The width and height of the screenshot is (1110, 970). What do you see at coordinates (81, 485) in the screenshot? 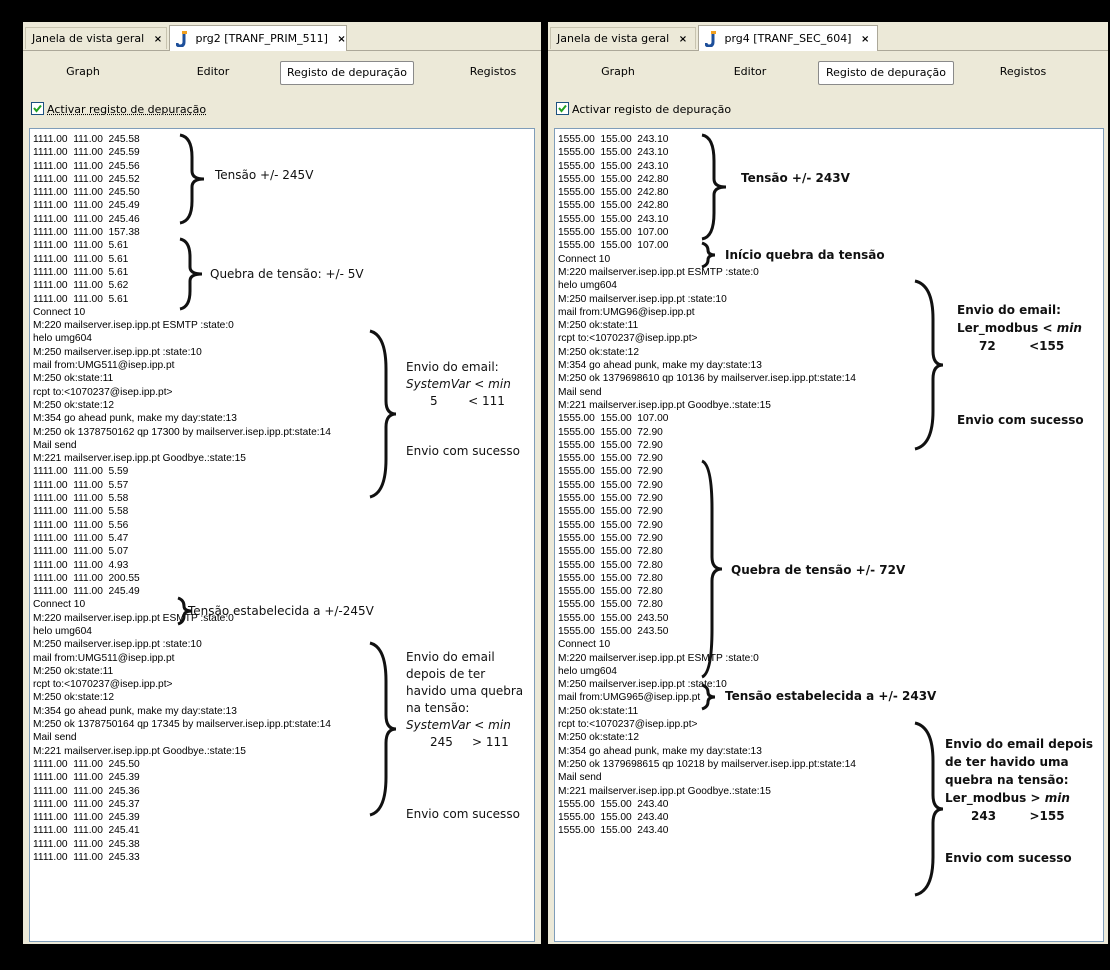
I see `log-line: 1111.00 111.00 5.57` at bounding box center [81, 485].